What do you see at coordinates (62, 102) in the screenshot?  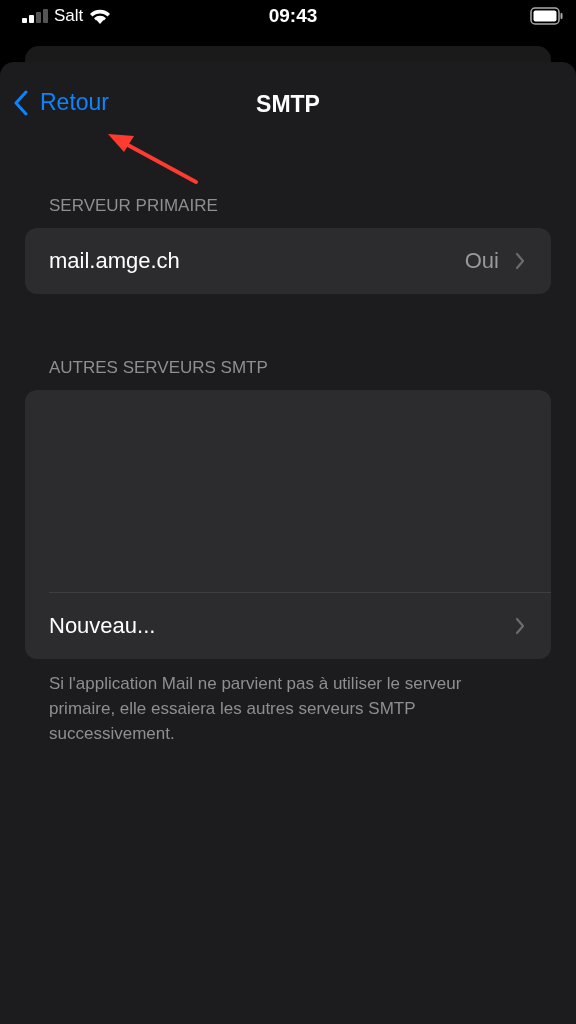 I see `back-button: Retour` at bounding box center [62, 102].